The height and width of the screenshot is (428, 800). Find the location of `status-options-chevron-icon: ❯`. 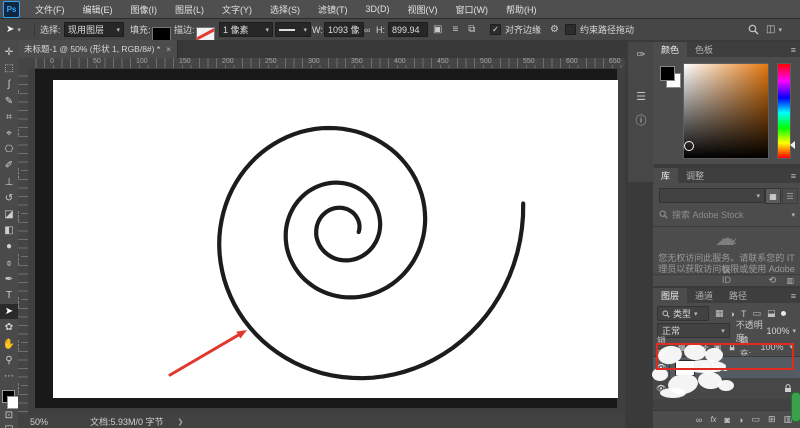

status-options-chevron-icon: ❯ is located at coordinates (181, 422).